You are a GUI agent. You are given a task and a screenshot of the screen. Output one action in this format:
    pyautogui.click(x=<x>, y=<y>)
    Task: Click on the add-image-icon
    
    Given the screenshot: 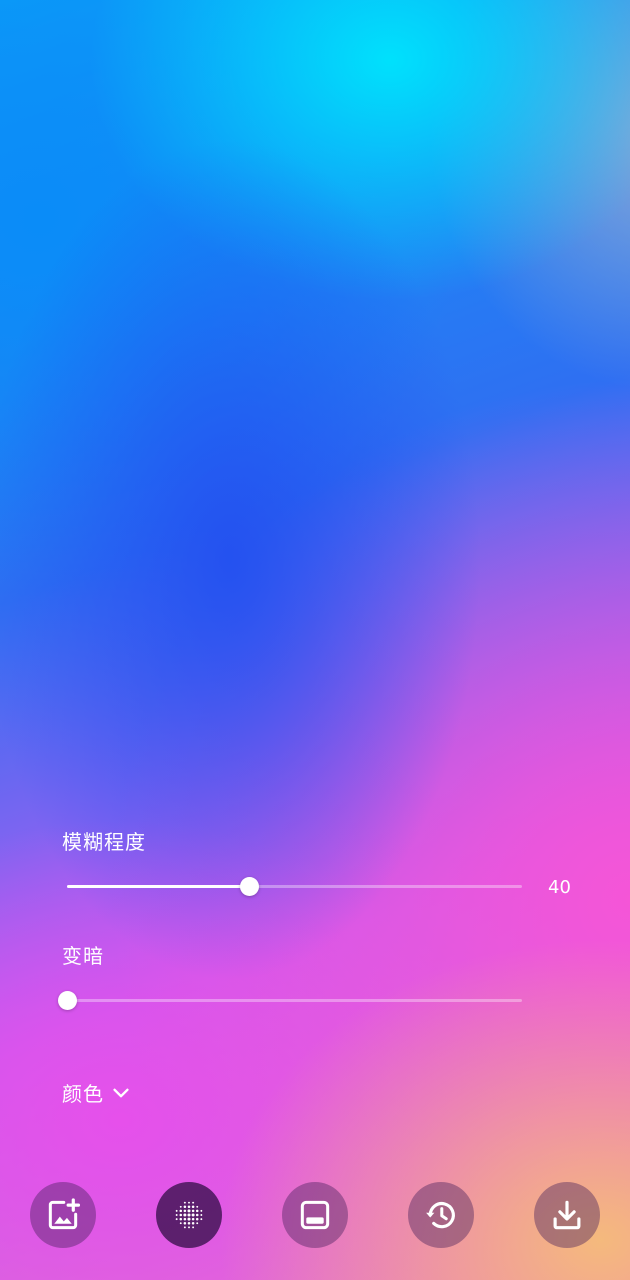 What is the action you would take?
    pyautogui.click(x=64, y=1214)
    